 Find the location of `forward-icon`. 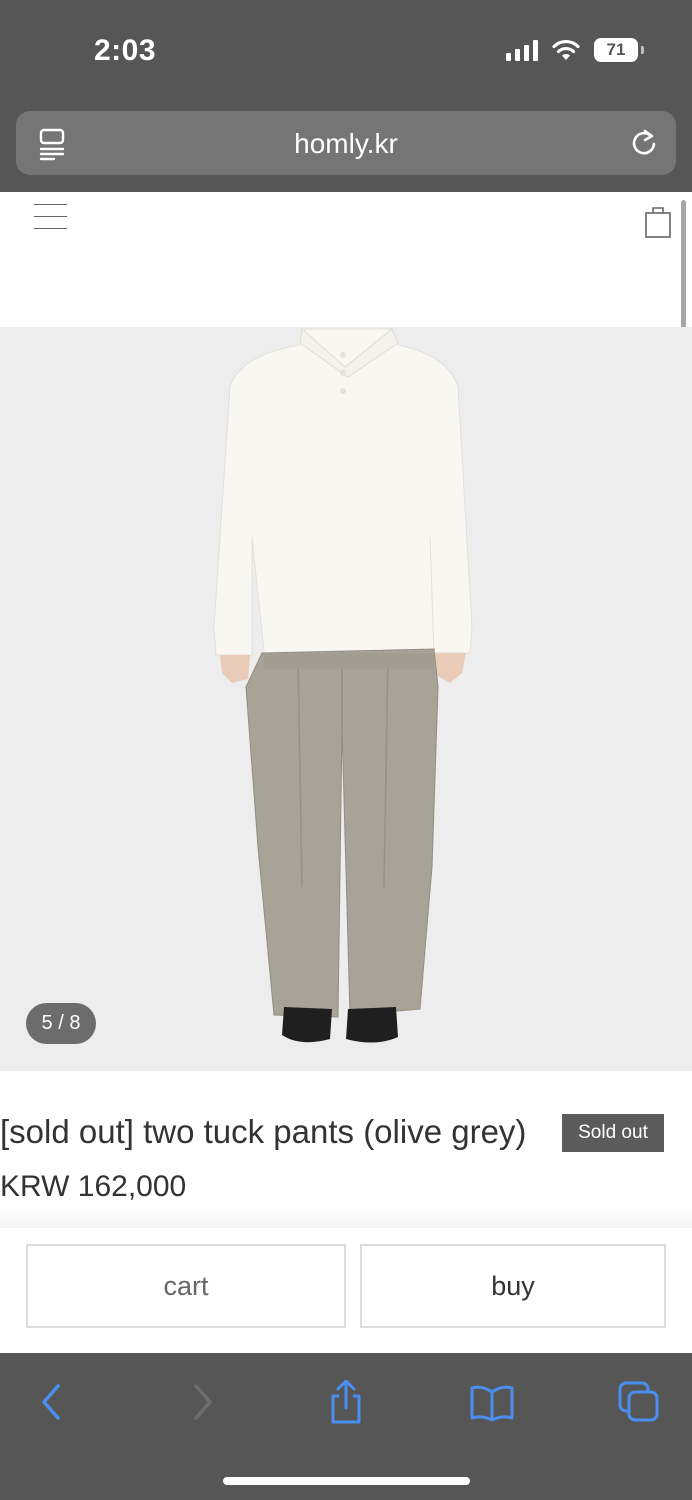

forward-icon is located at coordinates (202, 1402).